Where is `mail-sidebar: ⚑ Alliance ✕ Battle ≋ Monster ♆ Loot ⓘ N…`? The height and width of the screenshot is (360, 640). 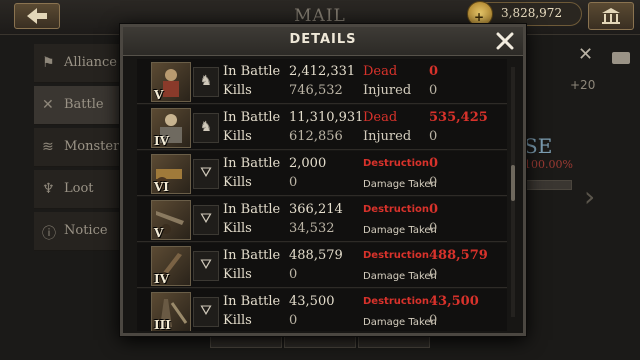 mail-sidebar: ⚑ Alliance ✕ Battle ≋ Monster ♆ Loot ⓘ N… is located at coordinates (80, 154).